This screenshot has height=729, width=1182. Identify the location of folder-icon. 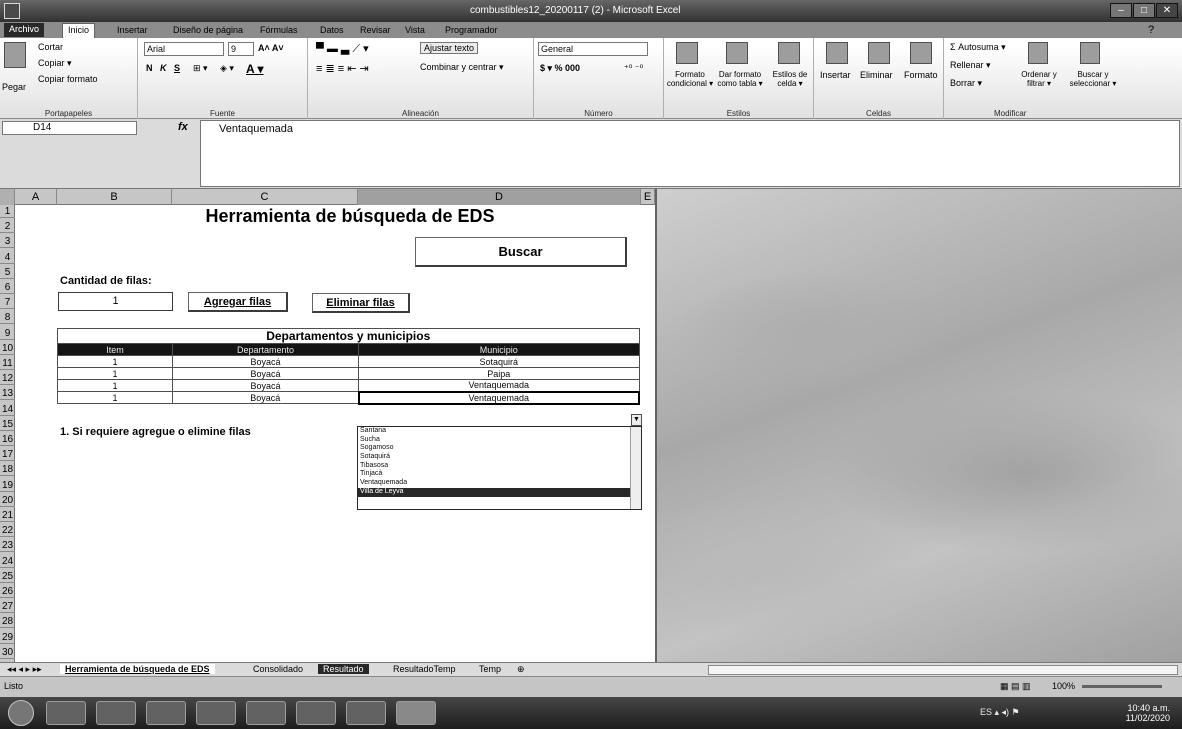
(366, 713).